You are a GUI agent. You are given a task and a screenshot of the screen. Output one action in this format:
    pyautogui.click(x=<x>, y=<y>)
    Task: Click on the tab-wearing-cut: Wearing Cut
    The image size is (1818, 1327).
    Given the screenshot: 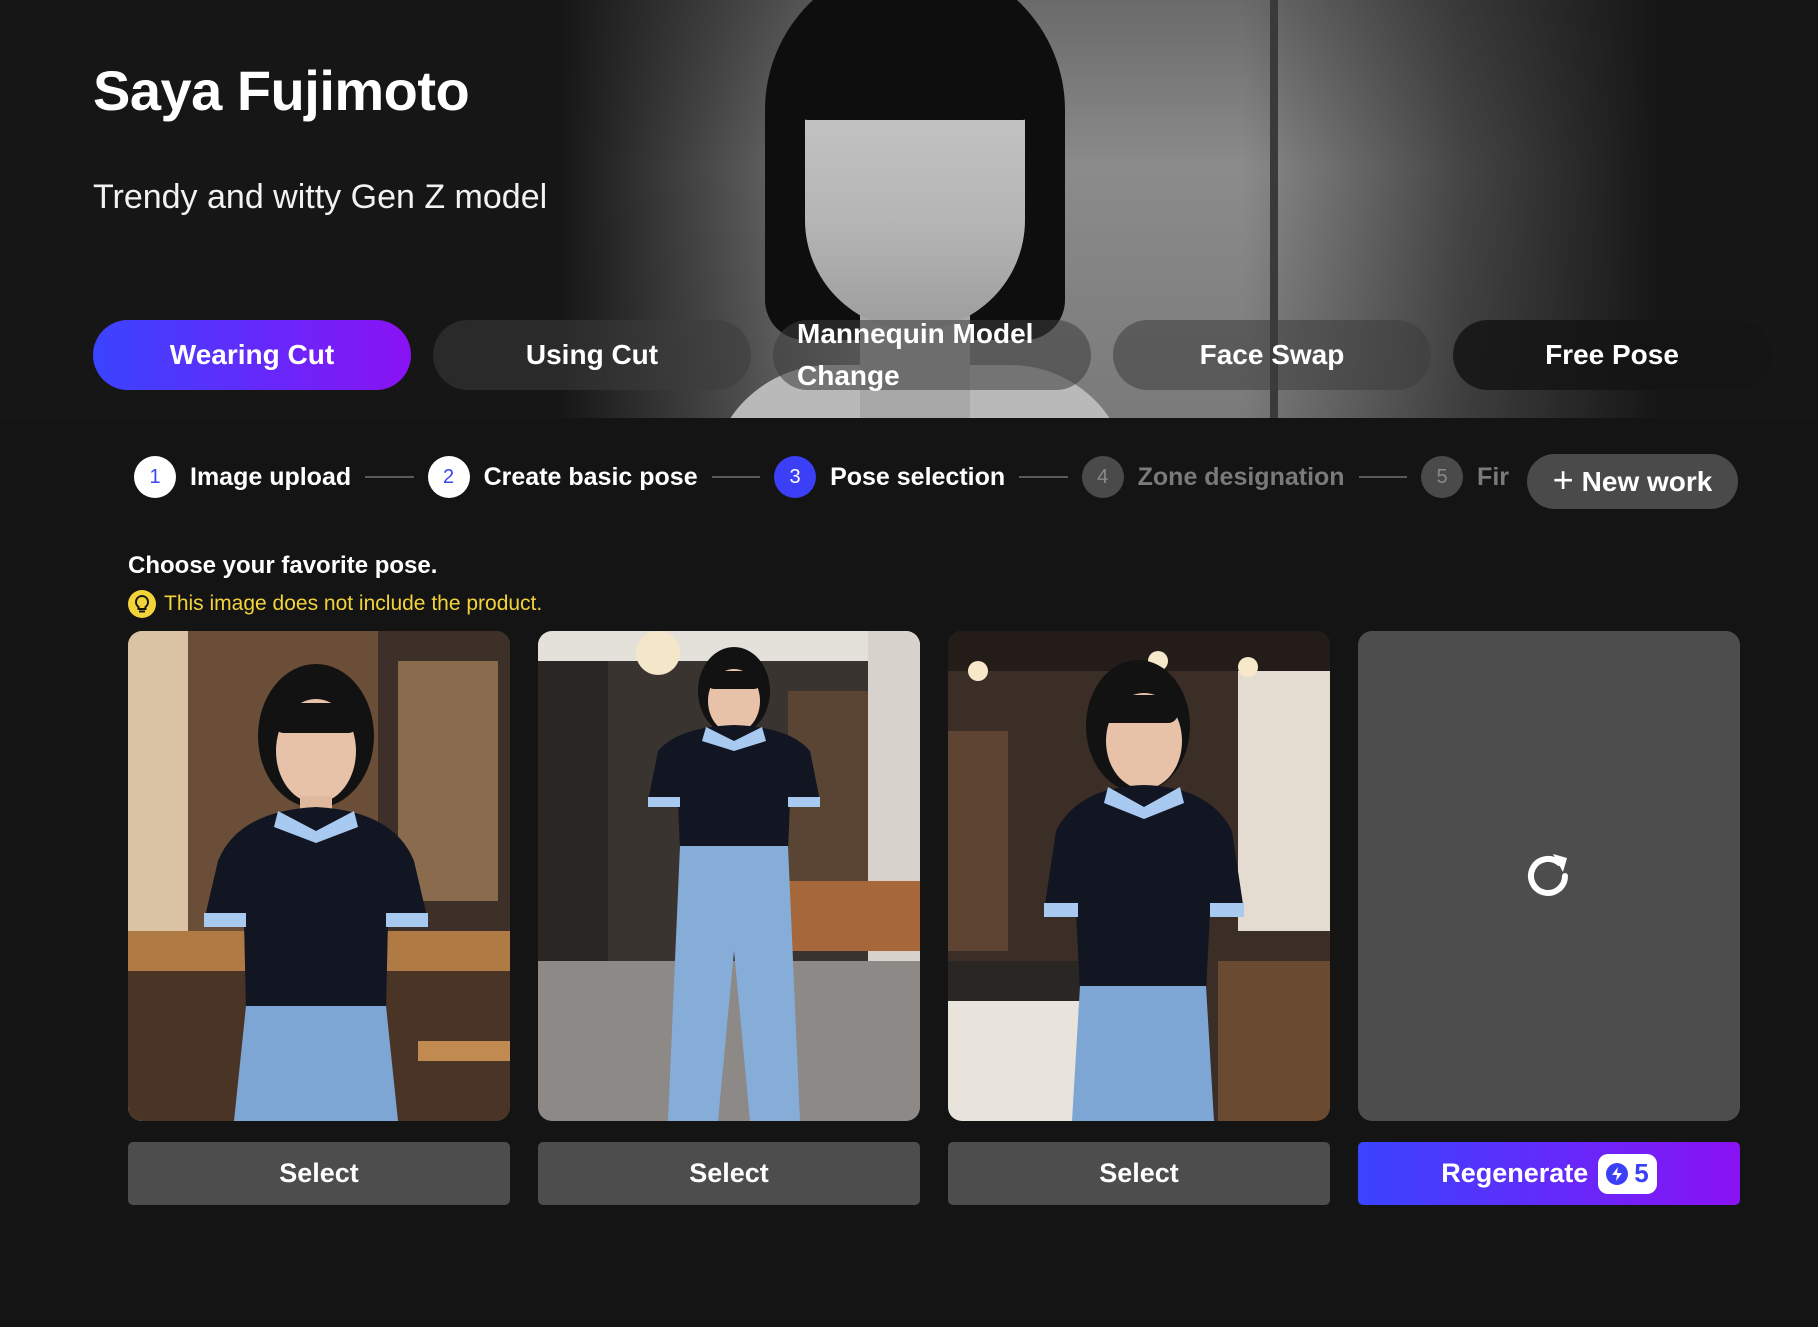 What is the action you would take?
    pyautogui.click(x=252, y=355)
    